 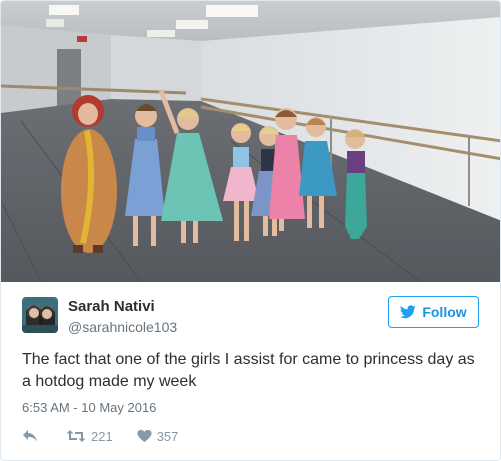 I want to click on avatar, so click(x=40, y=315).